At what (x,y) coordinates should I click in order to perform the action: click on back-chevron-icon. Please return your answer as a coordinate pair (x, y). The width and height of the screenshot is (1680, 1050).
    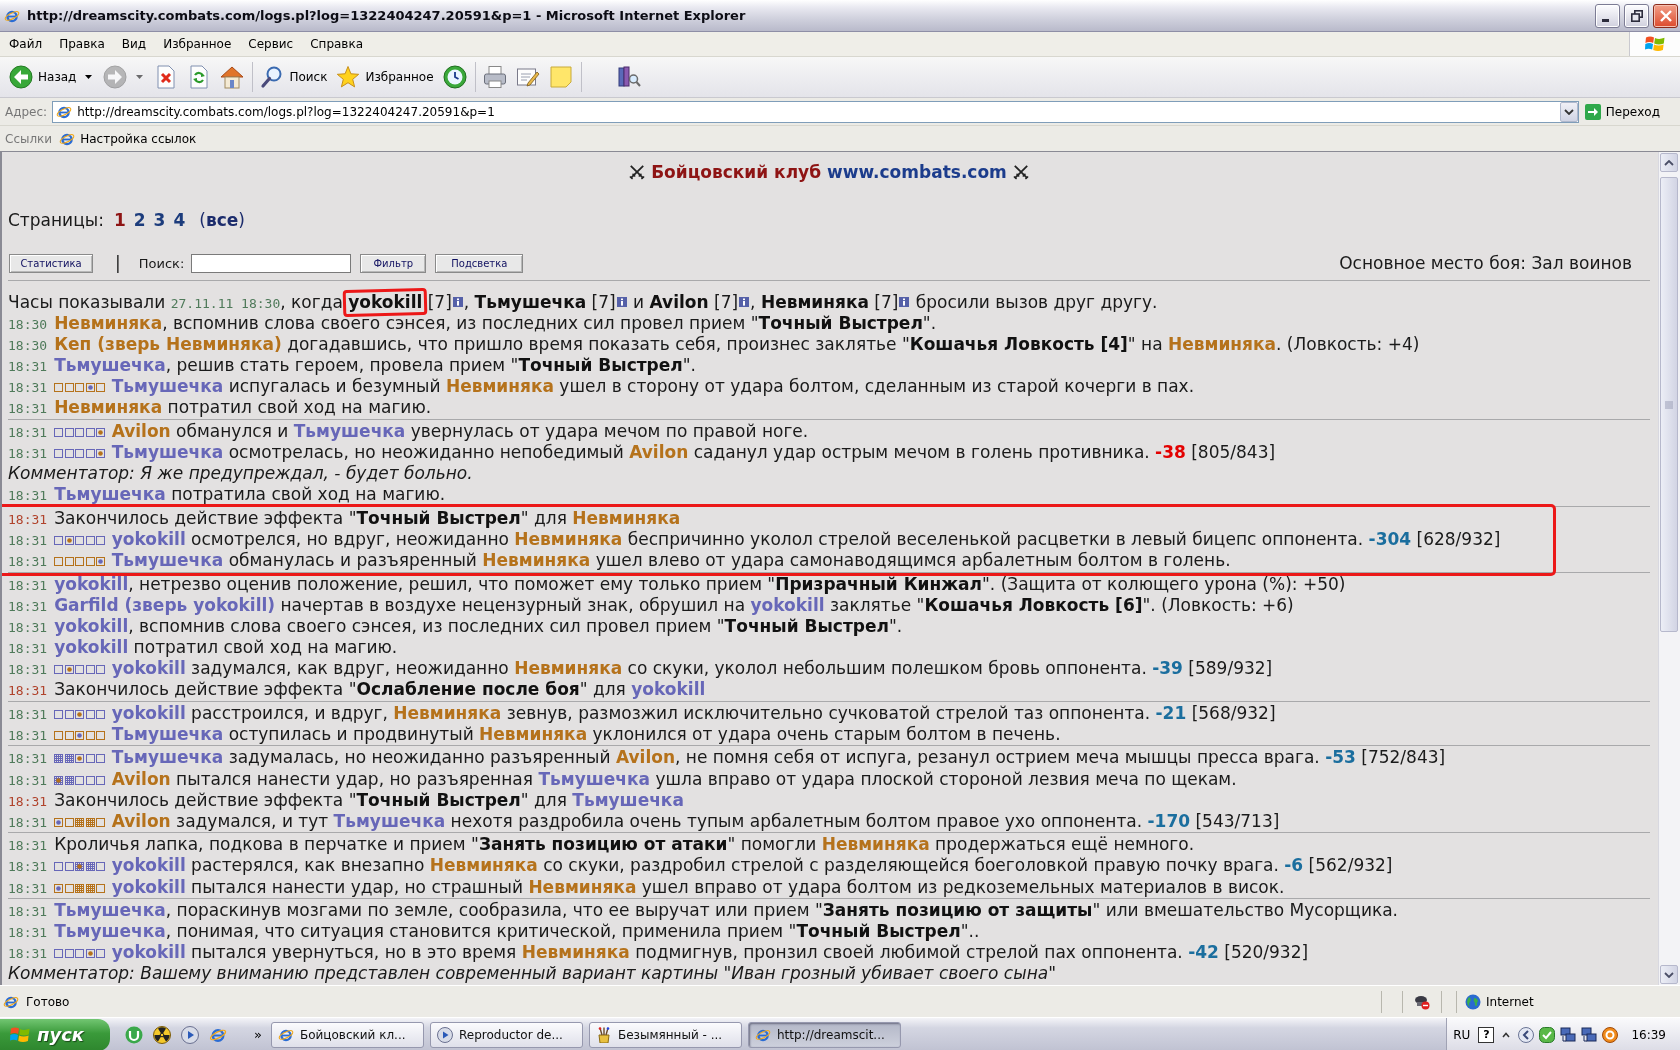
    Looking at the image, I should click on (1526, 1034).